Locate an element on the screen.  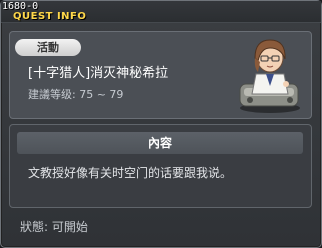
title-bar: 1680-0 QUEST INFO is located at coordinates (161, 12).